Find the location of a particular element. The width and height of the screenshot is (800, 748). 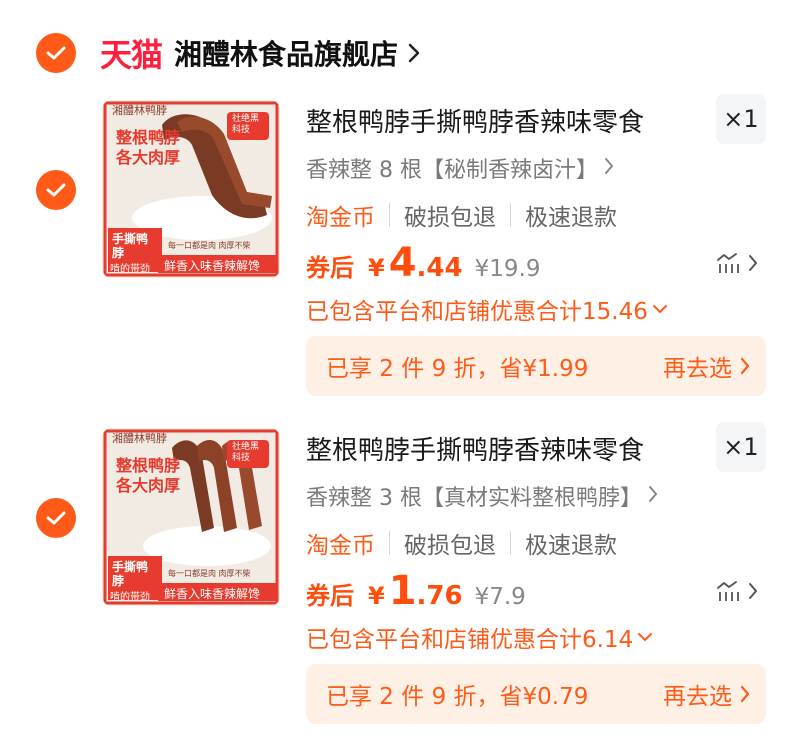

sku-text: 香辣整 8 根【秘制香辣卤汁】 is located at coordinates (452, 170).